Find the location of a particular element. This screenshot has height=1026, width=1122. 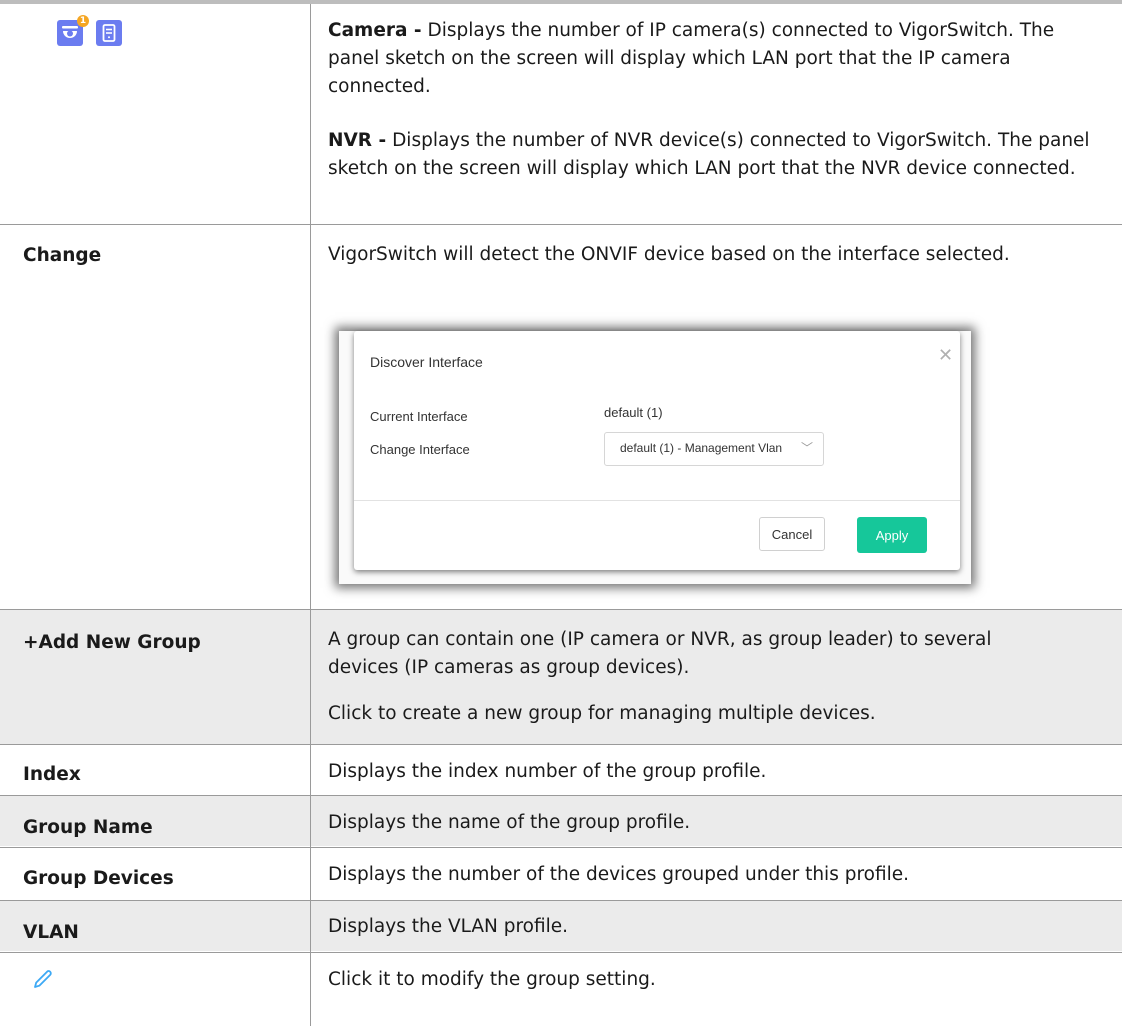

nvr-icon is located at coordinates (109, 33).